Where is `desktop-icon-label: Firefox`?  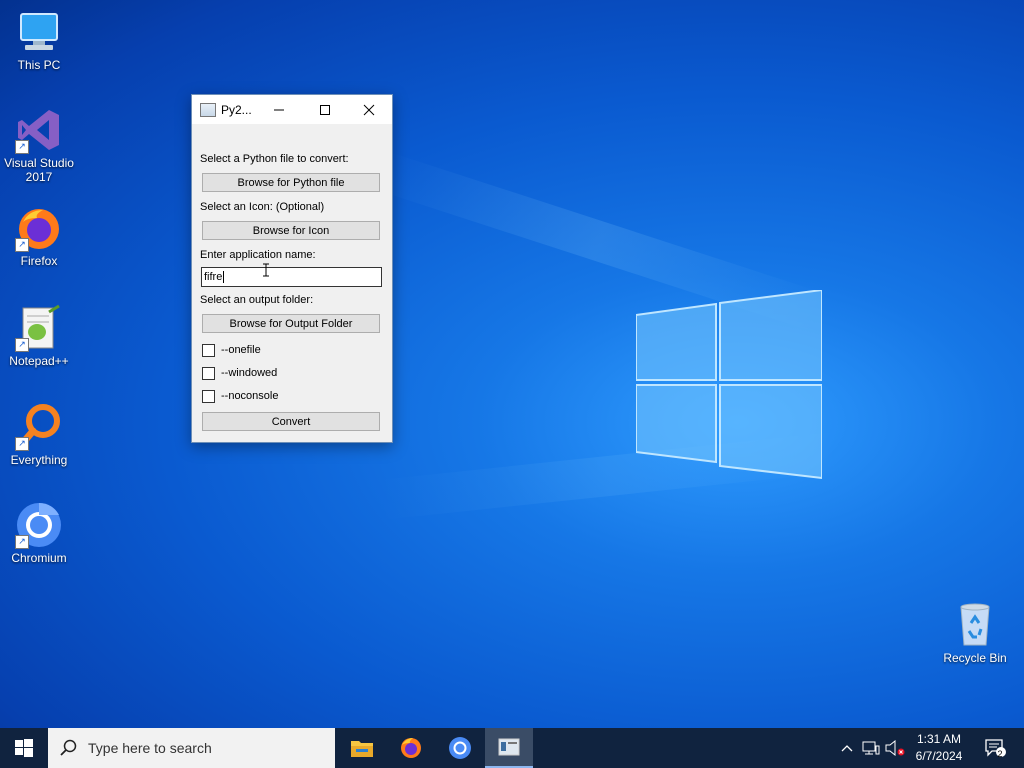
desktop-icon-label: Firefox is located at coordinates (39, 261).